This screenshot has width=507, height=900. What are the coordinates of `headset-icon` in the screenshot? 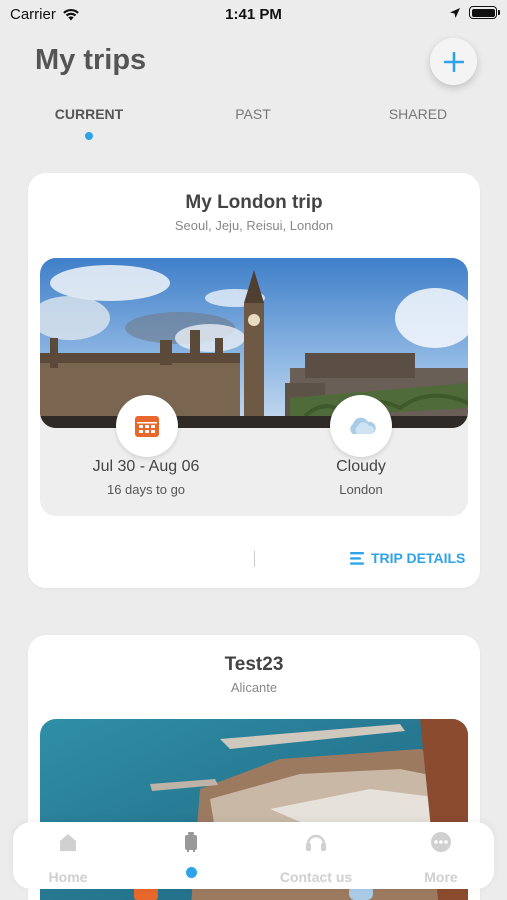 It's located at (316, 842).